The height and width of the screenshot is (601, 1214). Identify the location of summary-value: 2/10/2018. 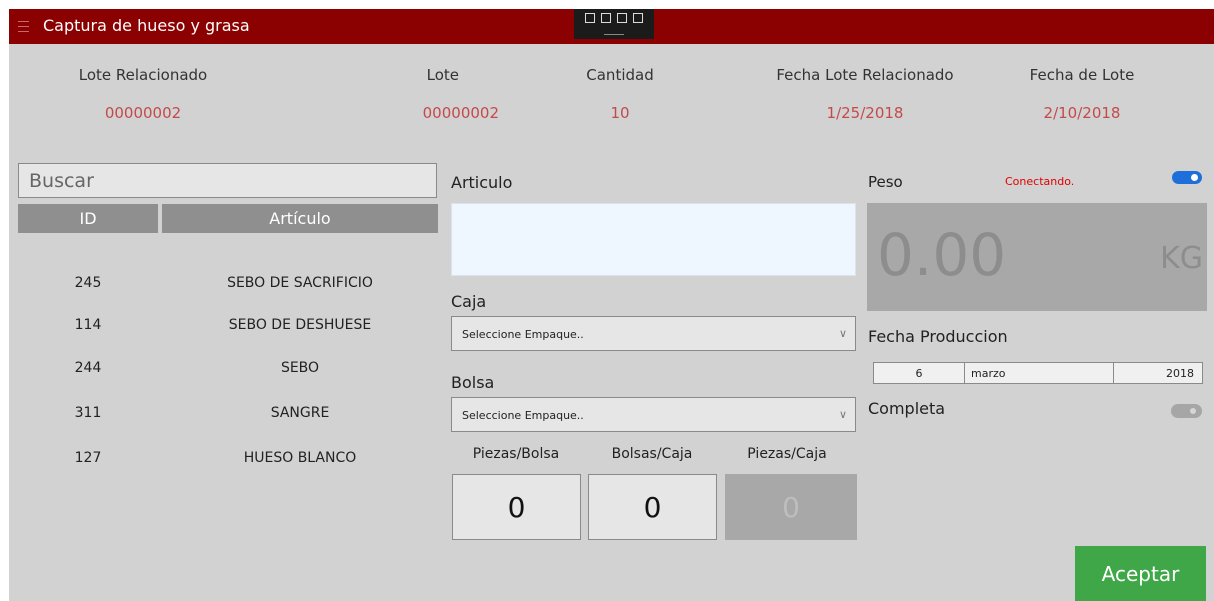
(1082, 113).